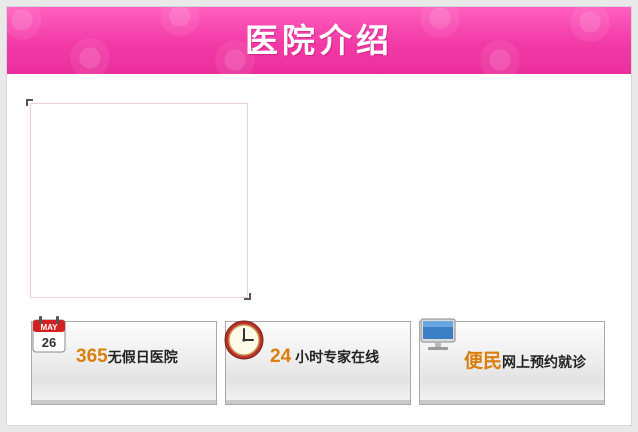 Image resolution: width=638 pixels, height=432 pixels. Describe the element at coordinates (49, 342) in the screenshot. I see `calendar-day: 26` at that location.